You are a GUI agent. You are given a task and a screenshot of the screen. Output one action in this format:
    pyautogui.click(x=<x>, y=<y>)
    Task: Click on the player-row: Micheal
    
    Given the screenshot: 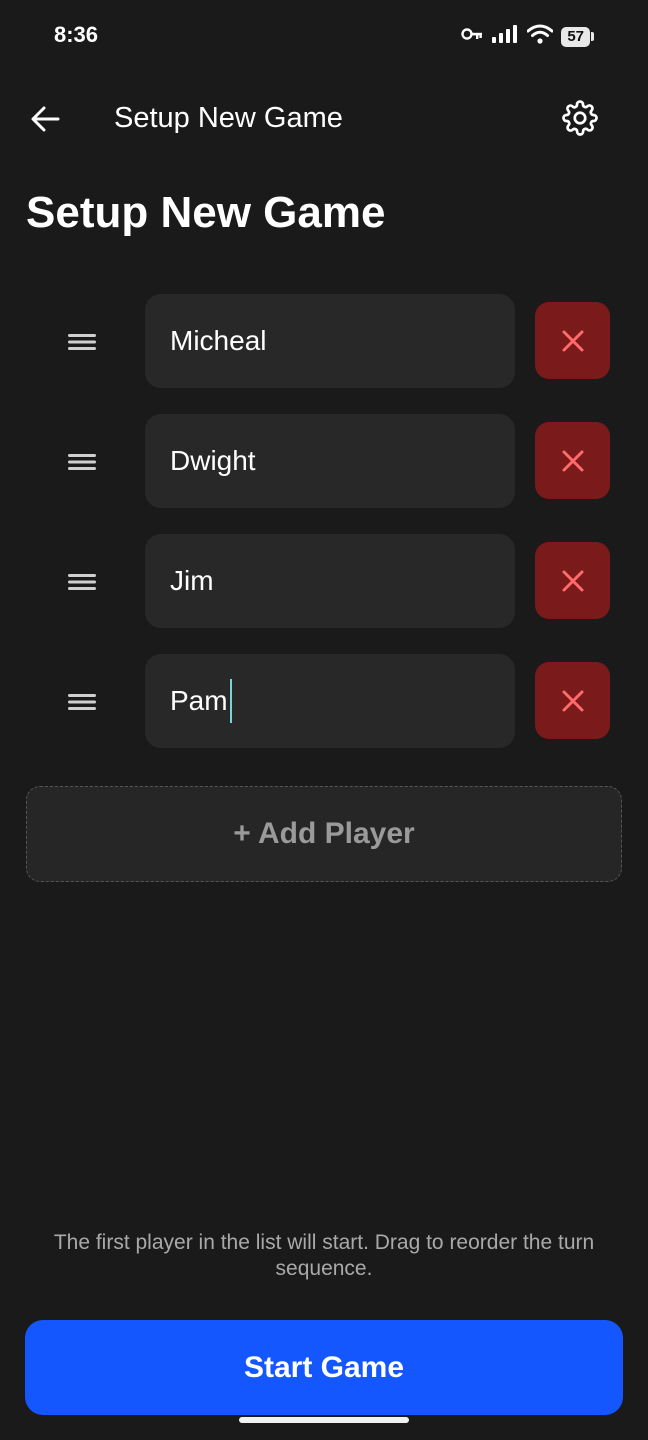 What is the action you would take?
    pyautogui.click(x=324, y=342)
    